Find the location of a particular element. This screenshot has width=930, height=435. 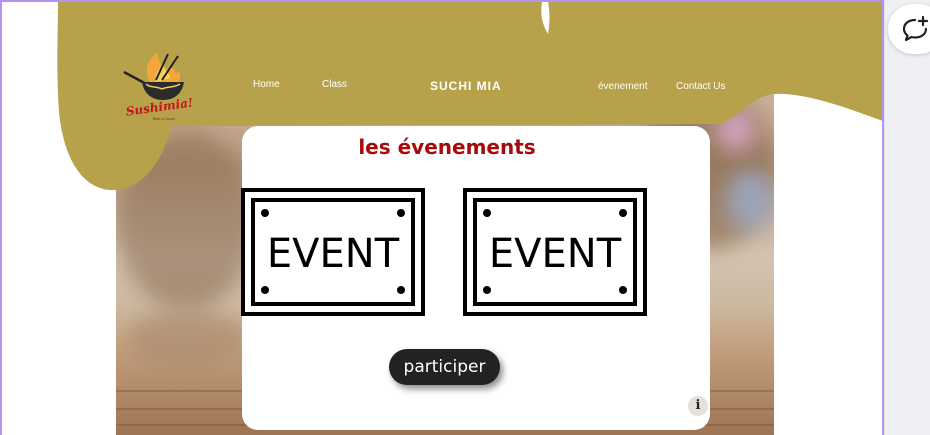

brand-title: SUCHI MIA is located at coordinates (466, 86).